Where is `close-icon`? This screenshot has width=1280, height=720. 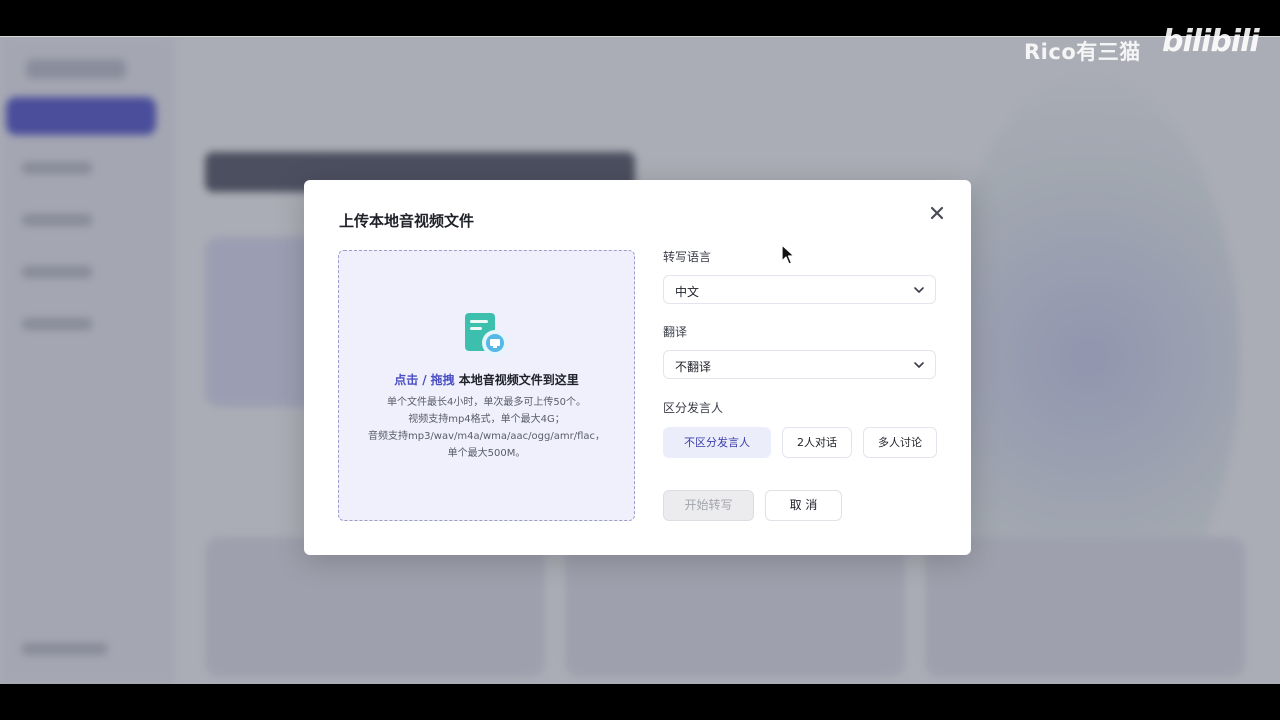
close-icon is located at coordinates (937, 213).